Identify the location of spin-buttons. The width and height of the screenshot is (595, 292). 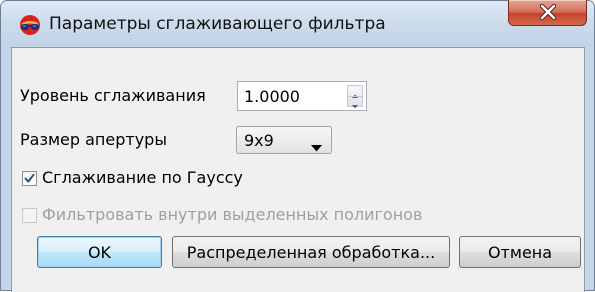
(355, 97).